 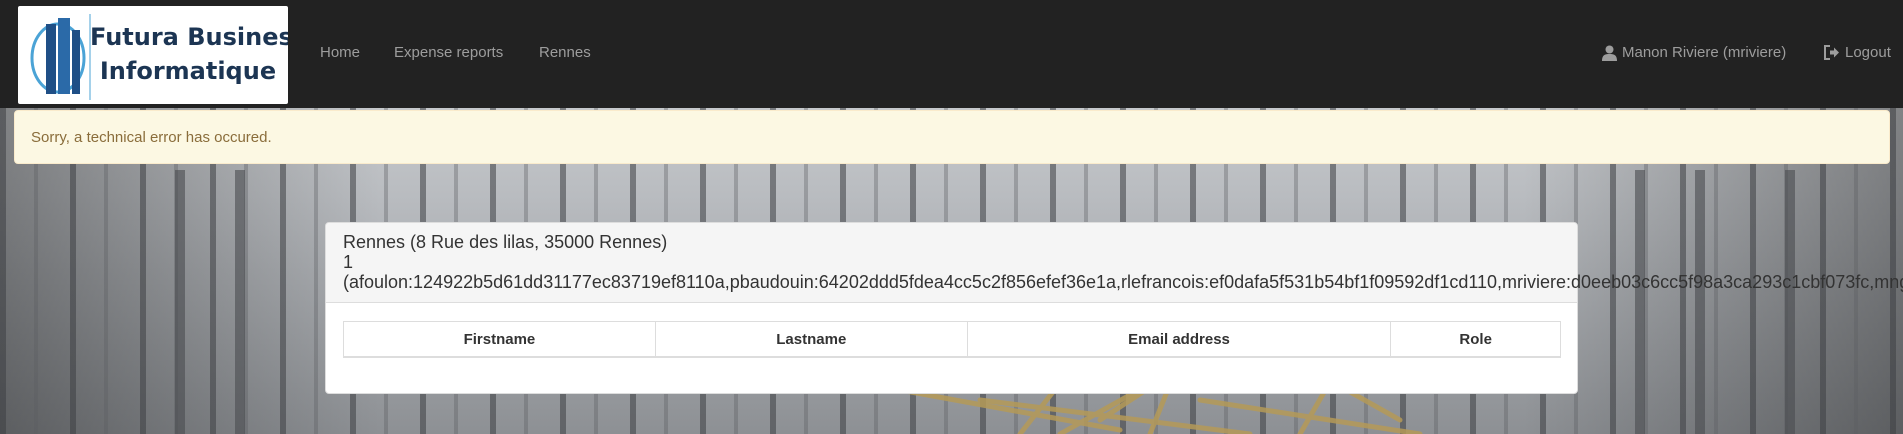 I want to click on office-title: Rennes (8 Rue des lilas, 35000 Rennes), so click(x=505, y=242).